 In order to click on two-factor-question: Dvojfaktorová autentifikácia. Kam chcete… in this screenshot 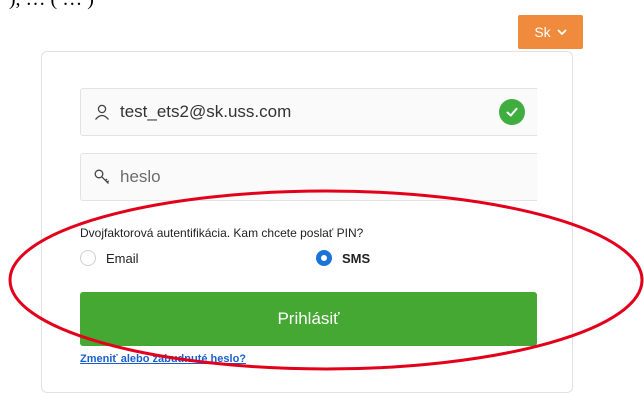, I will do `click(222, 233)`.